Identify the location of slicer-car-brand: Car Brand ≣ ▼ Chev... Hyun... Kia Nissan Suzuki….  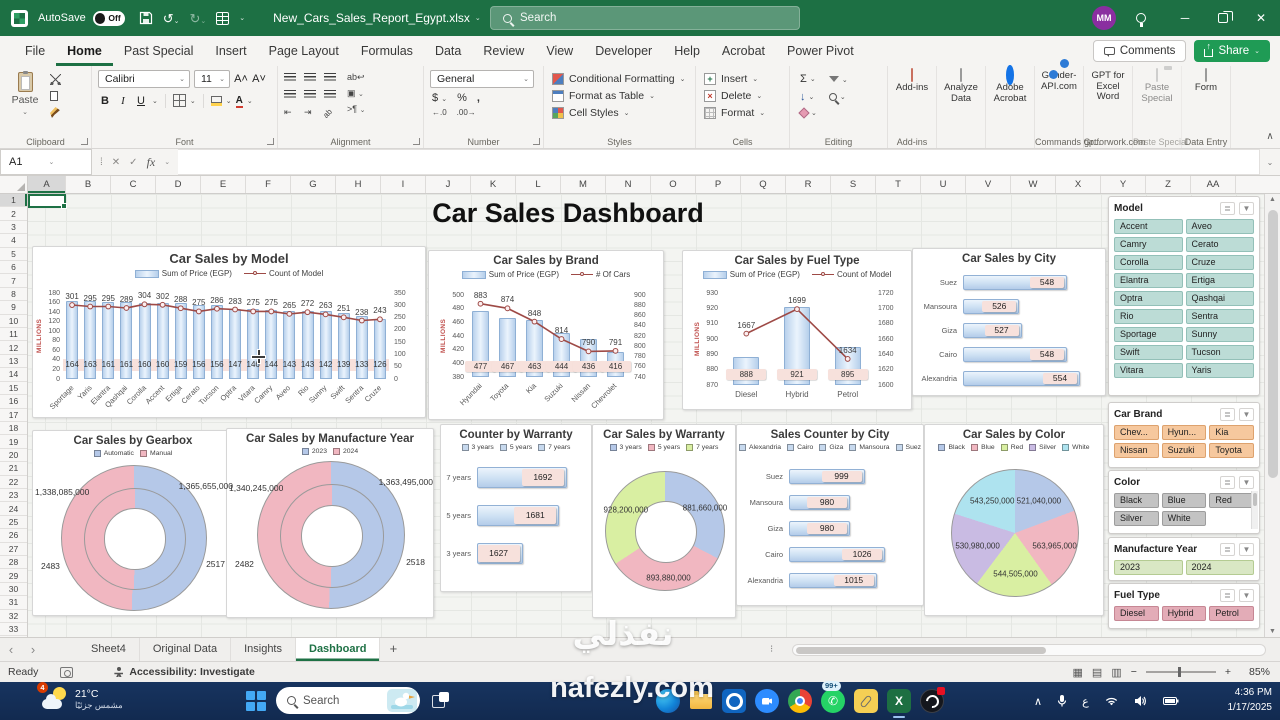
(1184, 435).